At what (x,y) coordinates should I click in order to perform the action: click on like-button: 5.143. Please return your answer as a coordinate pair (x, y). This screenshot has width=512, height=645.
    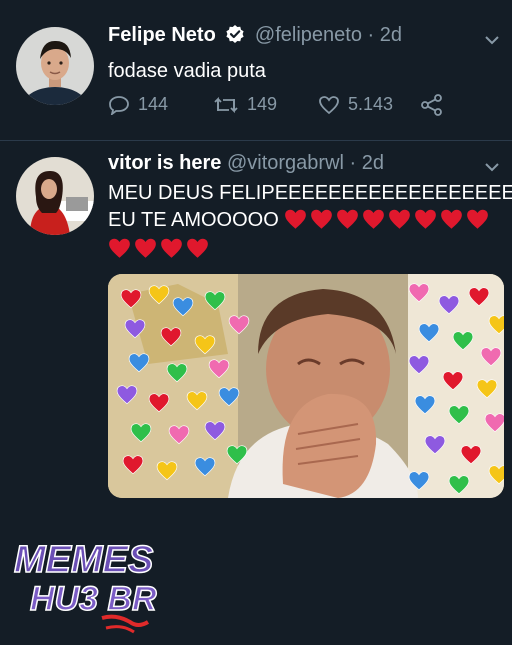
    Looking at the image, I should click on (355, 104).